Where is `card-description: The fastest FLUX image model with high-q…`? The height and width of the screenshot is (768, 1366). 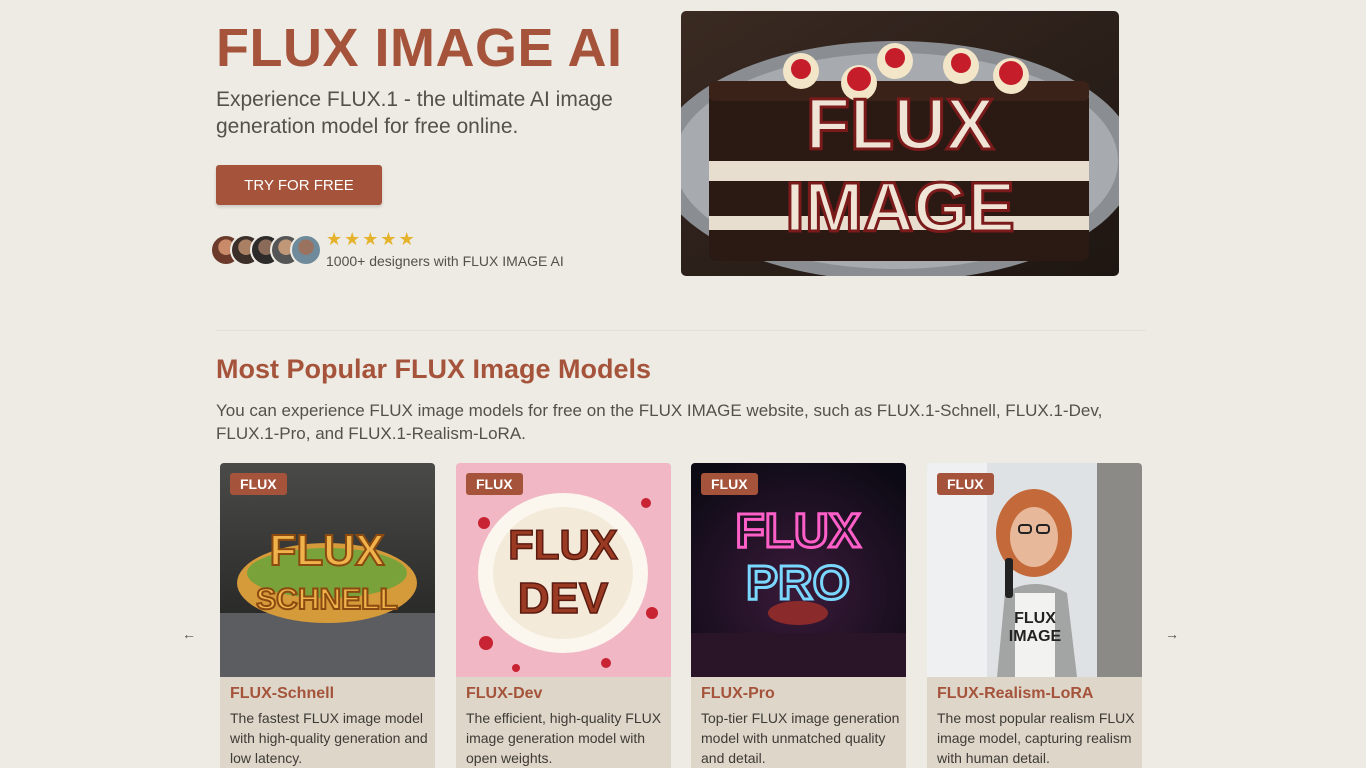
card-description: The fastest FLUX image model with high-q… is located at coordinates (329, 738).